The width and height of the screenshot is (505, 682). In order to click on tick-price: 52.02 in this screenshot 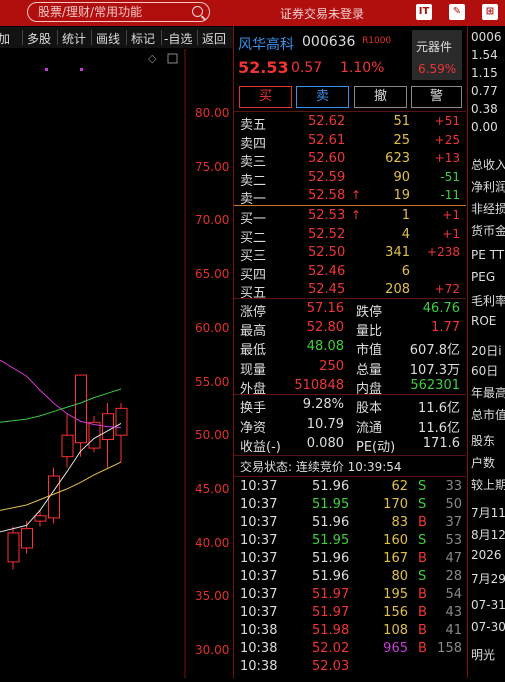, I will do `click(331, 648)`.